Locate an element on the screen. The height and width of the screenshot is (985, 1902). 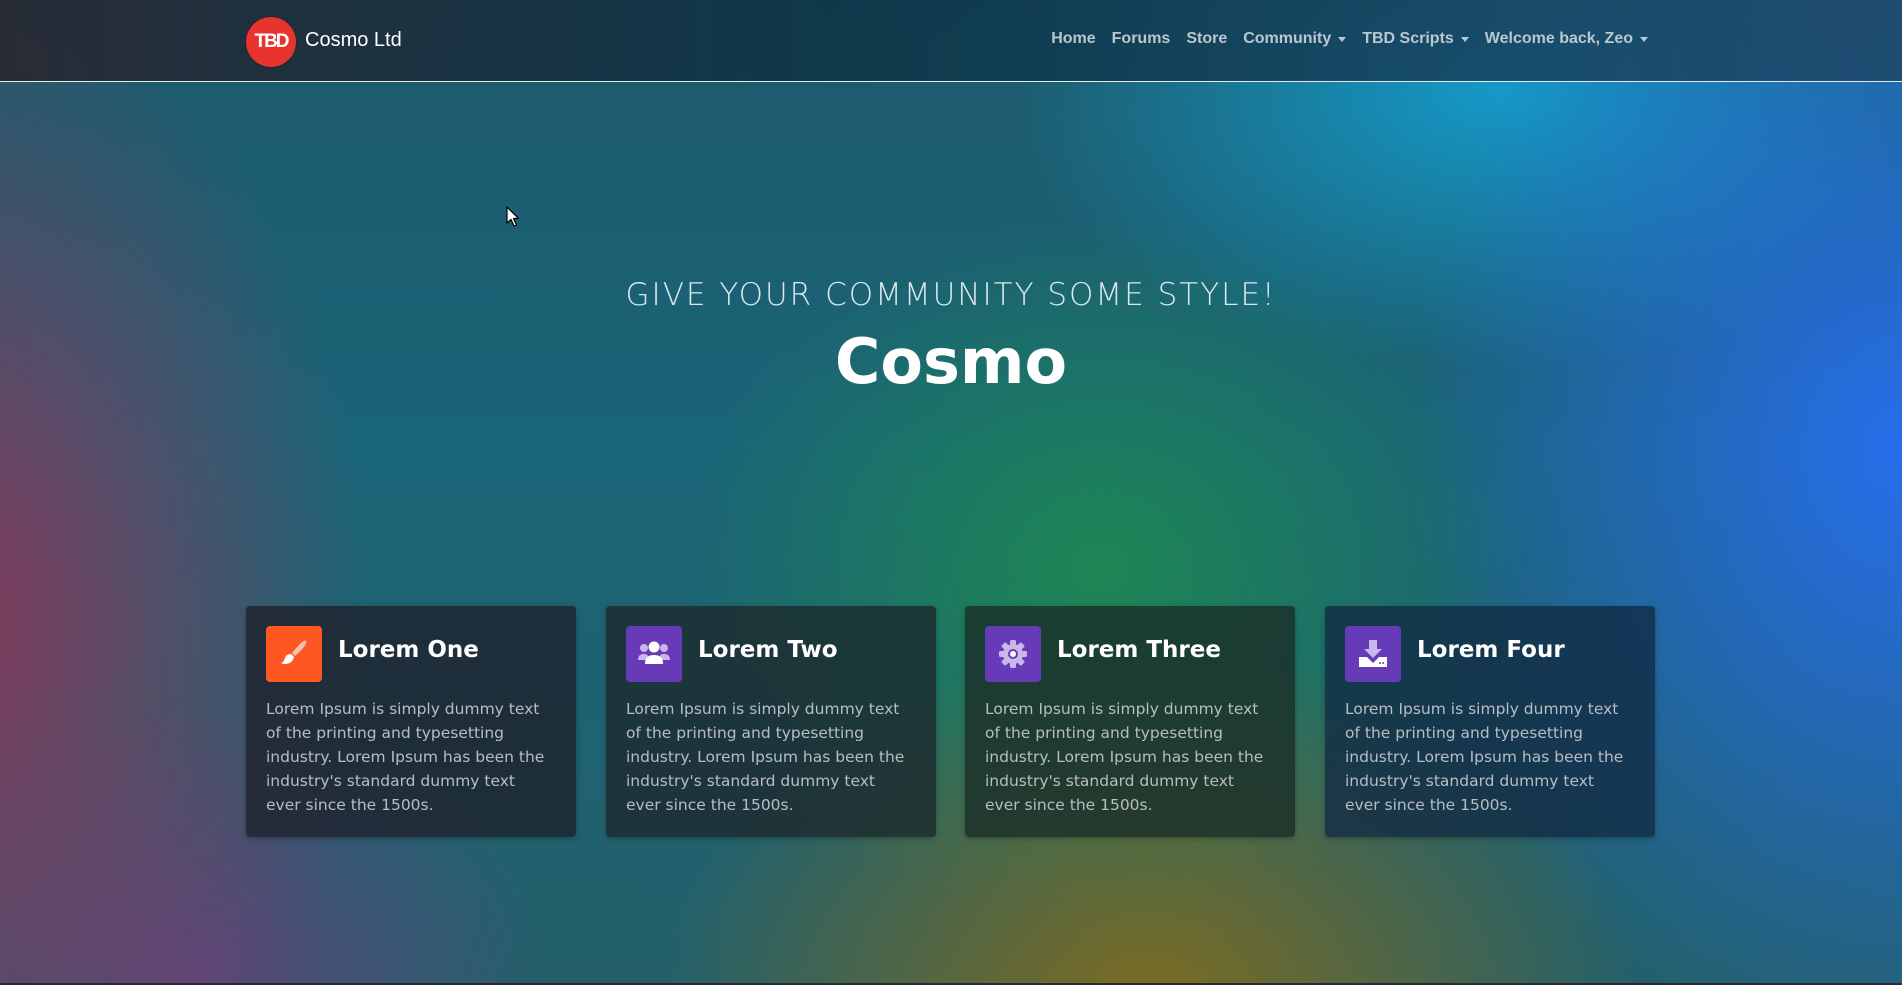
nav-user-label: Welcome back, Zeo is located at coordinates (1558, 38).